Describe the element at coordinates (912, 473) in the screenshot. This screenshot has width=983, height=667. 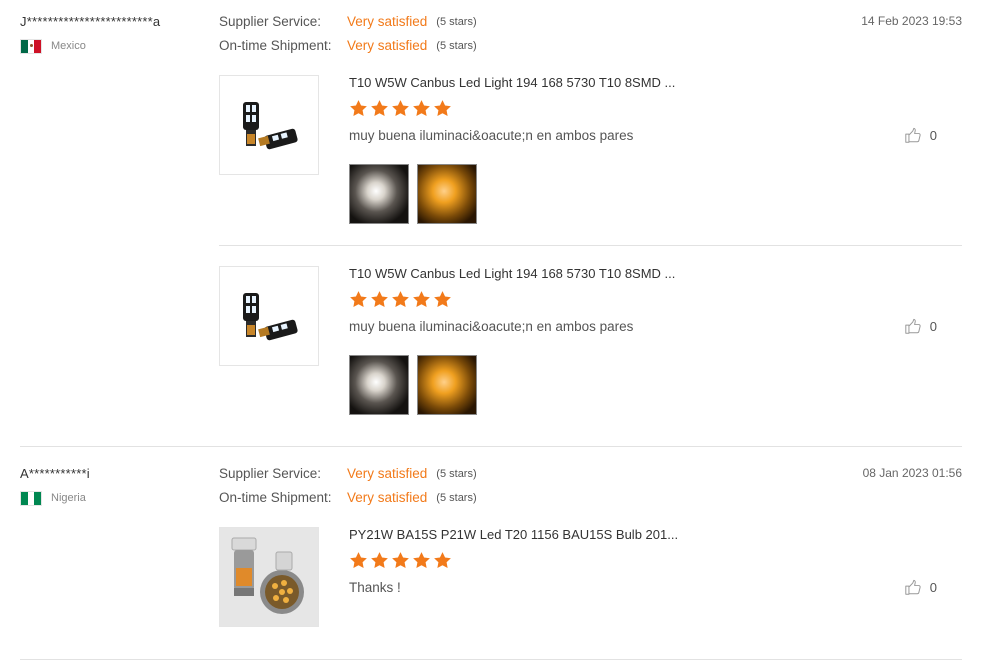
I see `review-date: 08 Jan 2023 01:56` at that location.